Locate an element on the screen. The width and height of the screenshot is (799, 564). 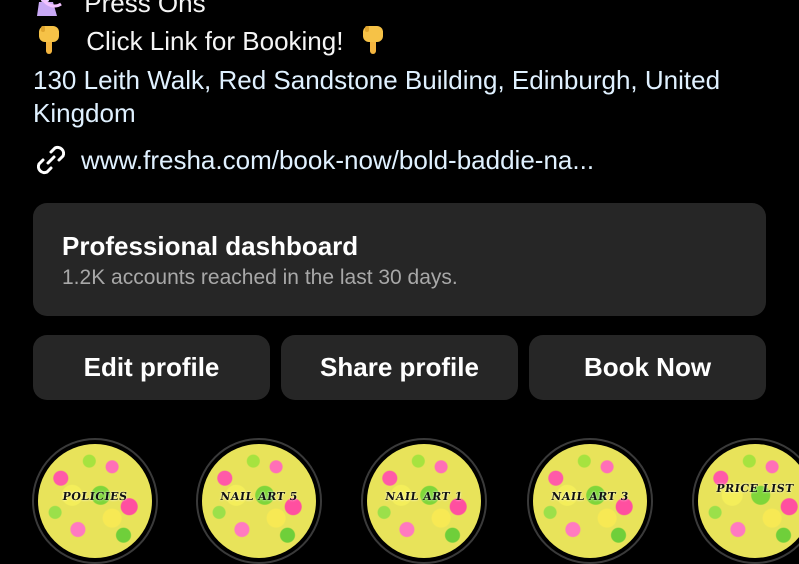
highlight-cover: NAIL ART 1 is located at coordinates (424, 501).